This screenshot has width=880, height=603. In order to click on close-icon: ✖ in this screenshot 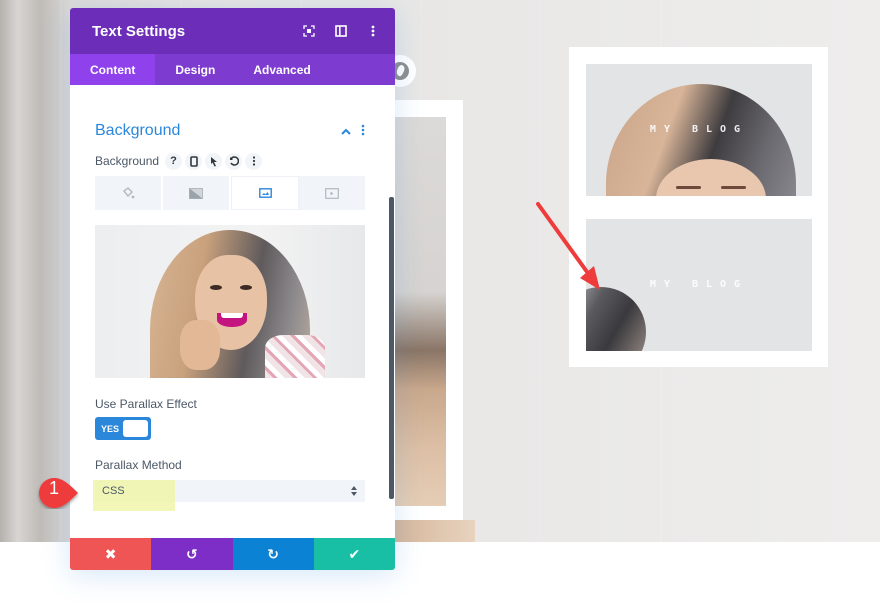, I will do `click(110, 553)`.